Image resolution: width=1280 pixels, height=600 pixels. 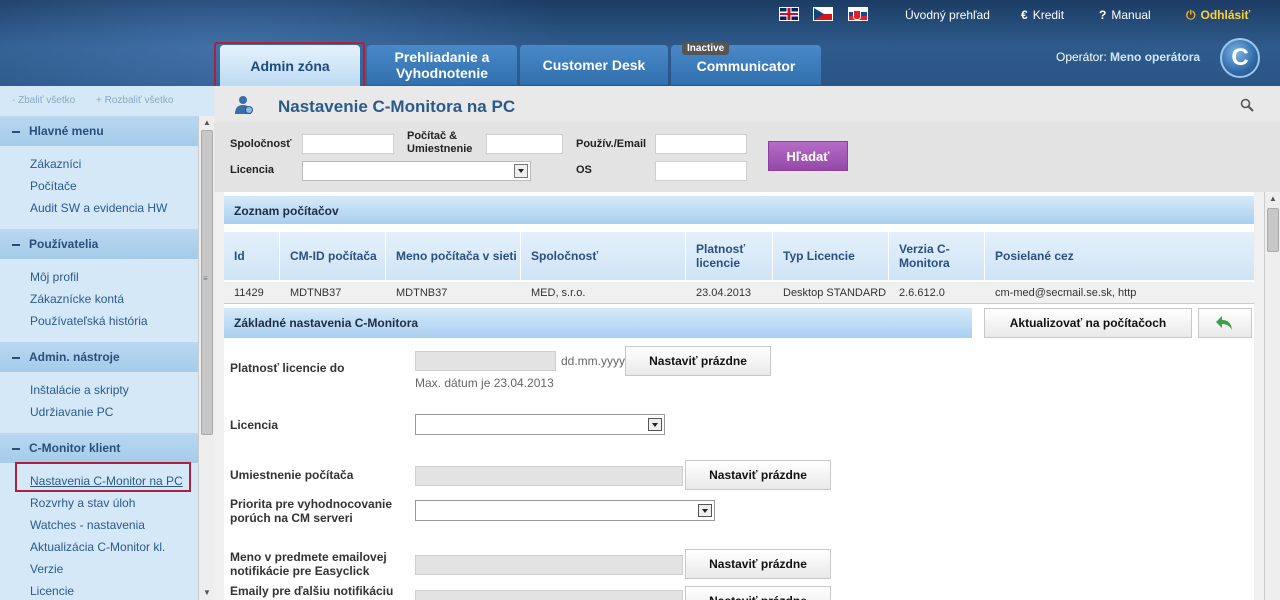 I want to click on users-settings-icon, so click(x=244, y=105).